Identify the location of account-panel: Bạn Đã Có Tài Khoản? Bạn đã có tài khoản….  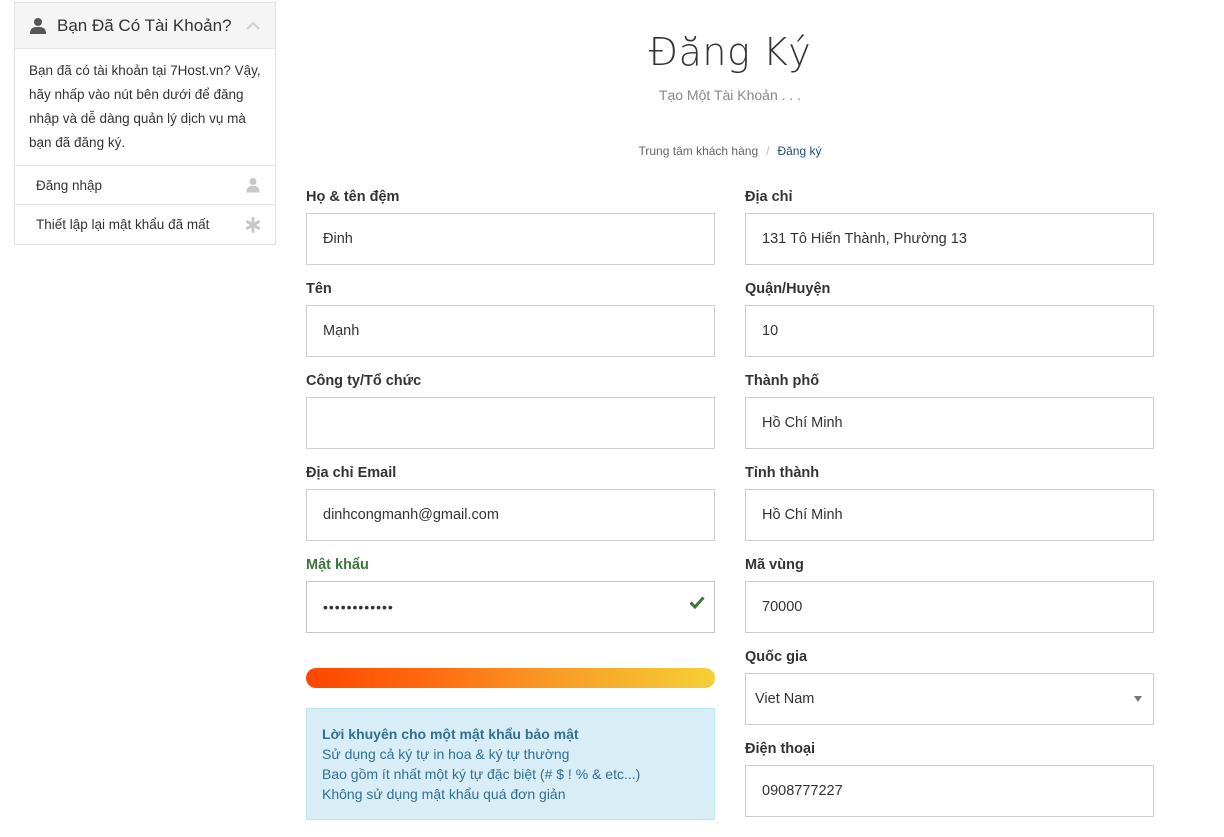
(145, 123).